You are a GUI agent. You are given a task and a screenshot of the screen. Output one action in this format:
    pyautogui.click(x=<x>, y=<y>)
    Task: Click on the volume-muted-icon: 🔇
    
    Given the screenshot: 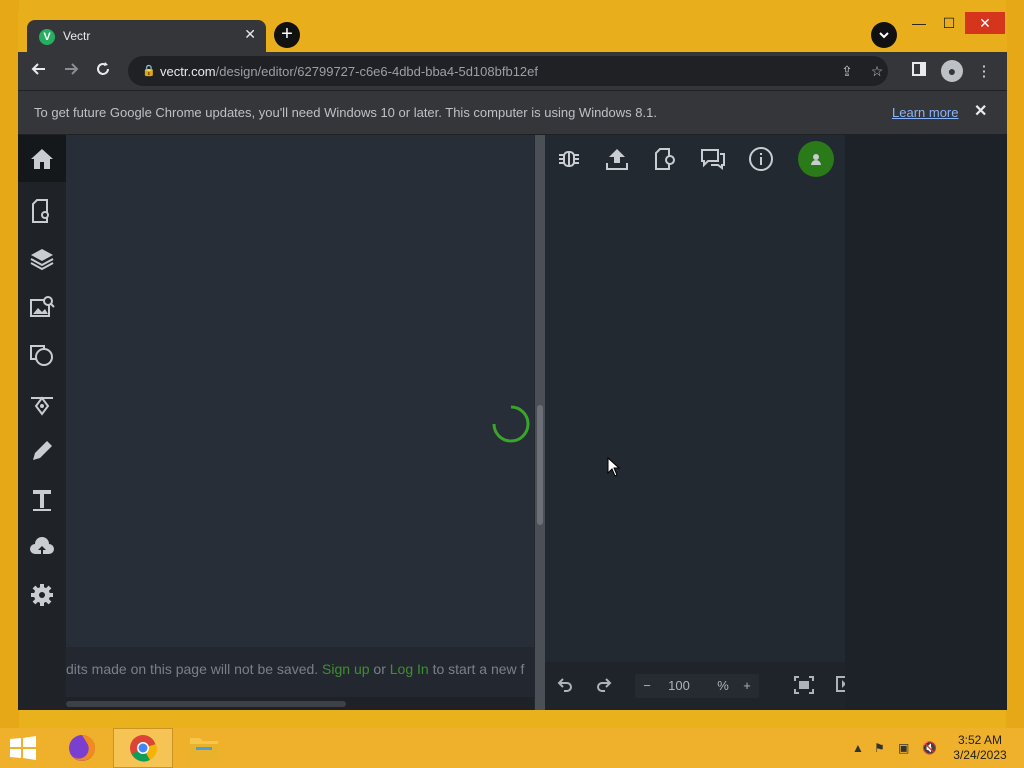 What is the action you would take?
    pyautogui.click(x=929, y=748)
    